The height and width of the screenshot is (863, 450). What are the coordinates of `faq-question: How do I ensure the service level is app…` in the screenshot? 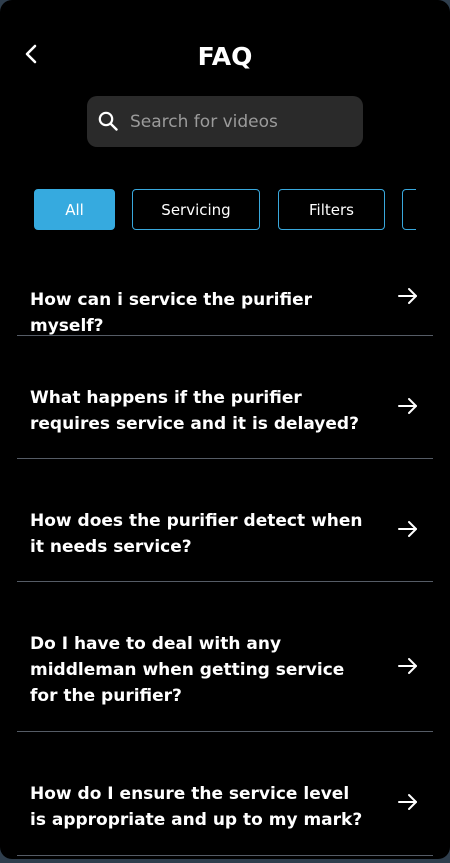 It's located at (196, 807).